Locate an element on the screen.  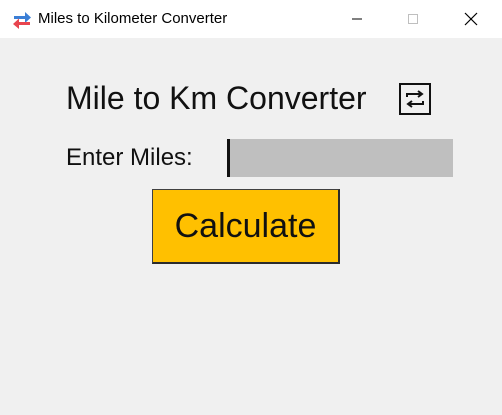
title-bar: Miles to Kilometer Converter is located at coordinates (251, 19).